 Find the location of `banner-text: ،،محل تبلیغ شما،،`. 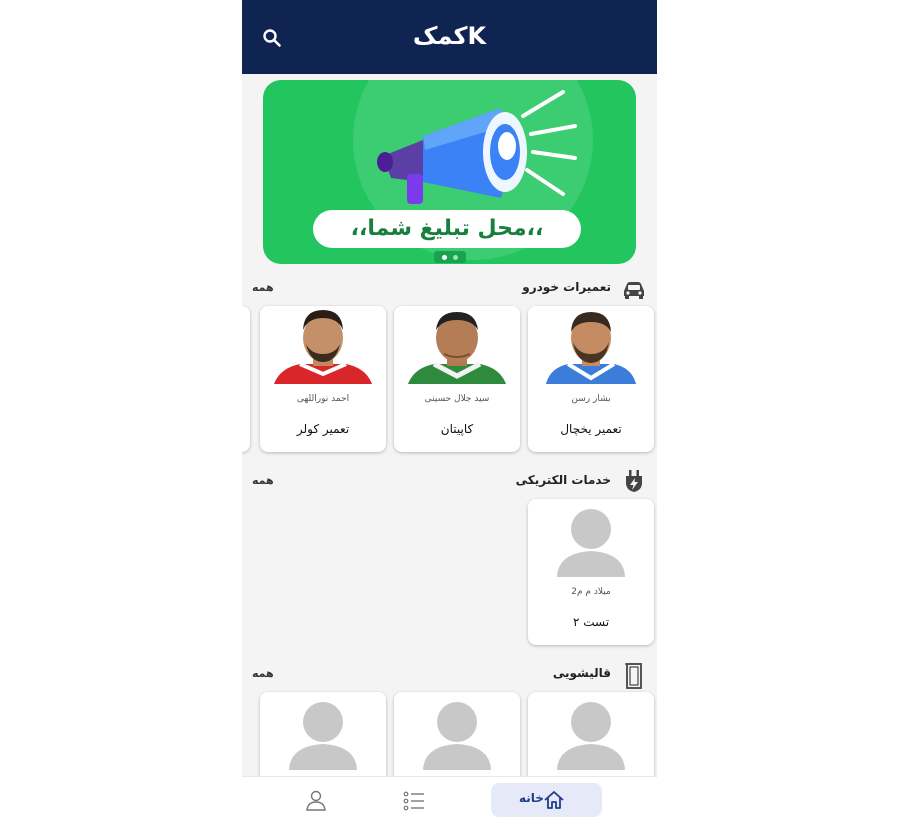

banner-text: ،،محل تبلیغ شما،، is located at coordinates (447, 229).